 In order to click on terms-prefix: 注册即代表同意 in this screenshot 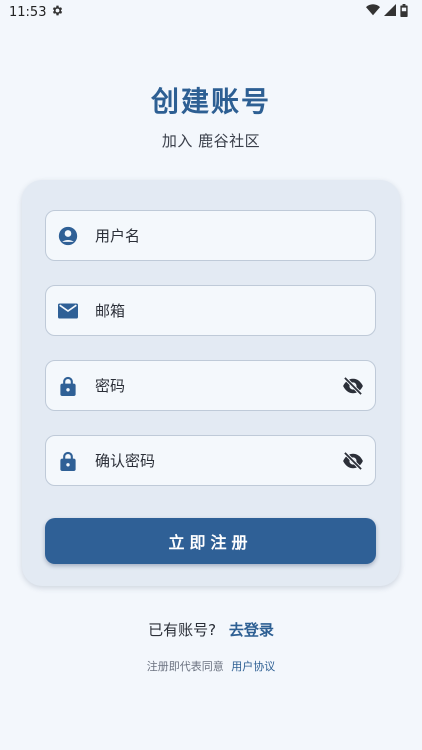, I will do `click(185, 666)`.